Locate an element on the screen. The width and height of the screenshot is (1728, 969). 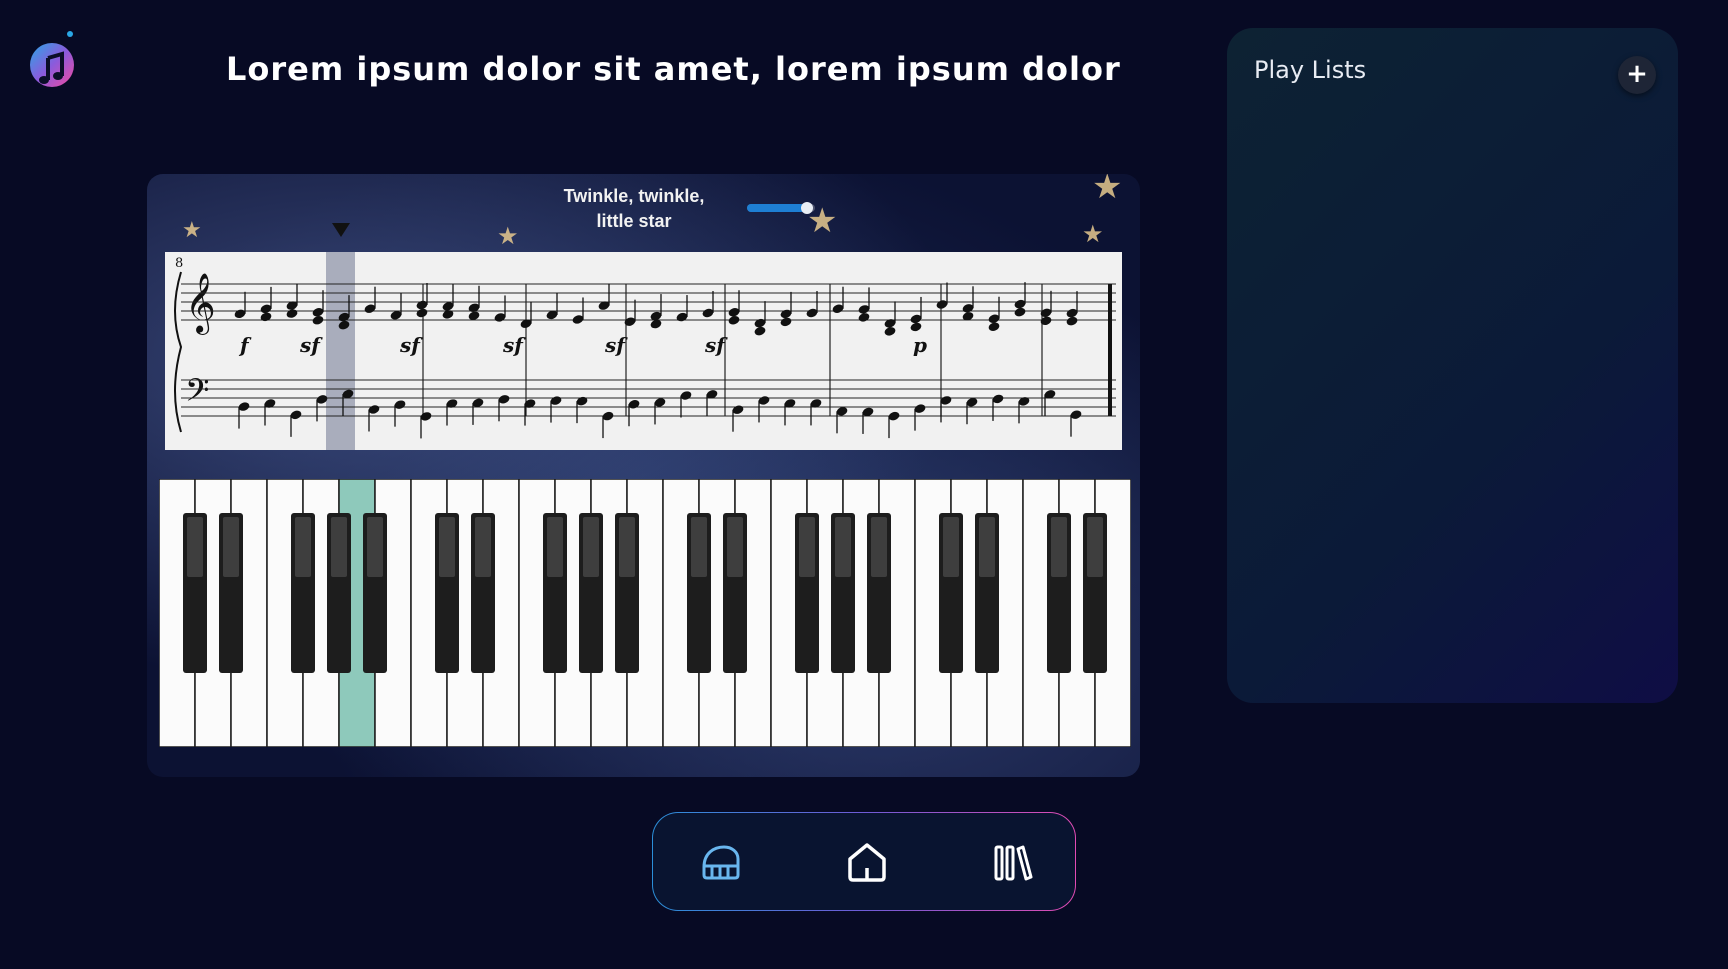
current-note-highlight is located at coordinates (340, 351).